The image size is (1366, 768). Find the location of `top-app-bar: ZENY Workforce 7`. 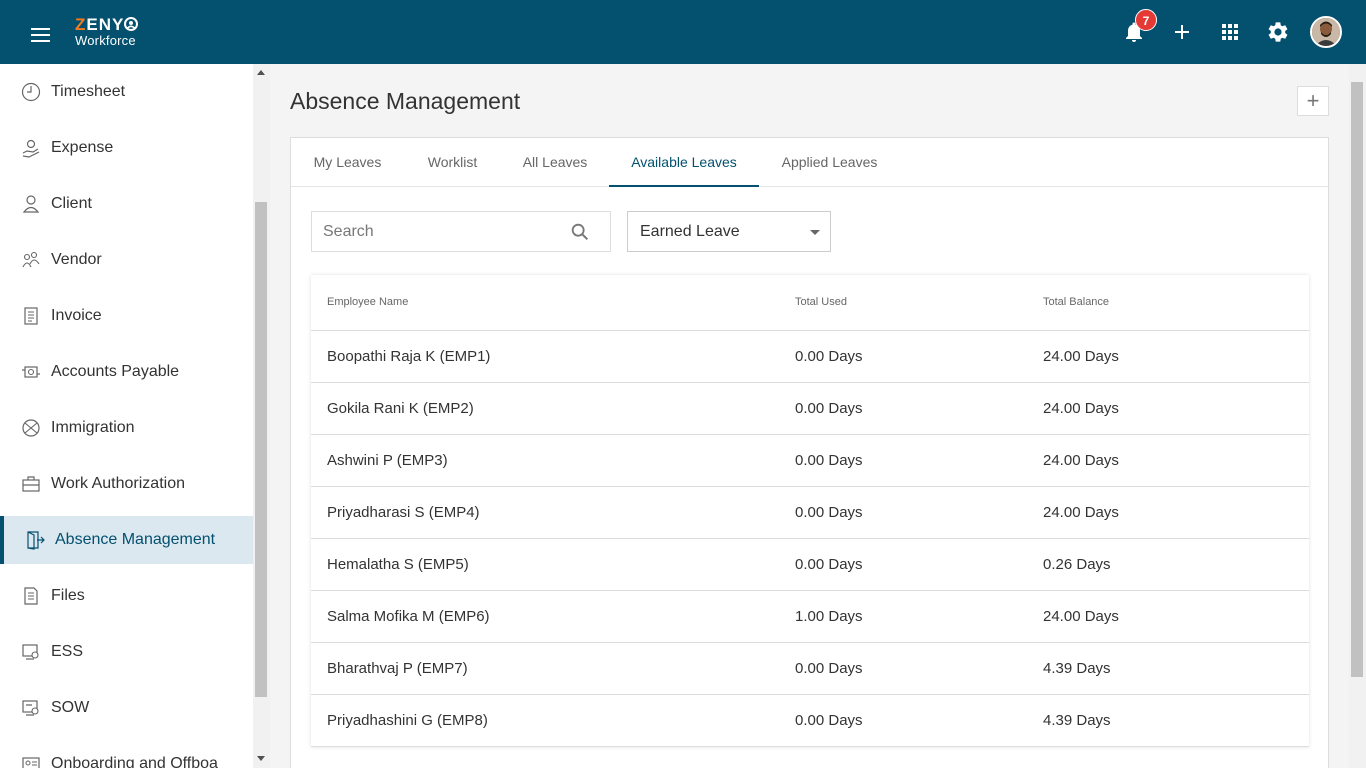

top-app-bar: ZENY Workforce 7 is located at coordinates (683, 32).